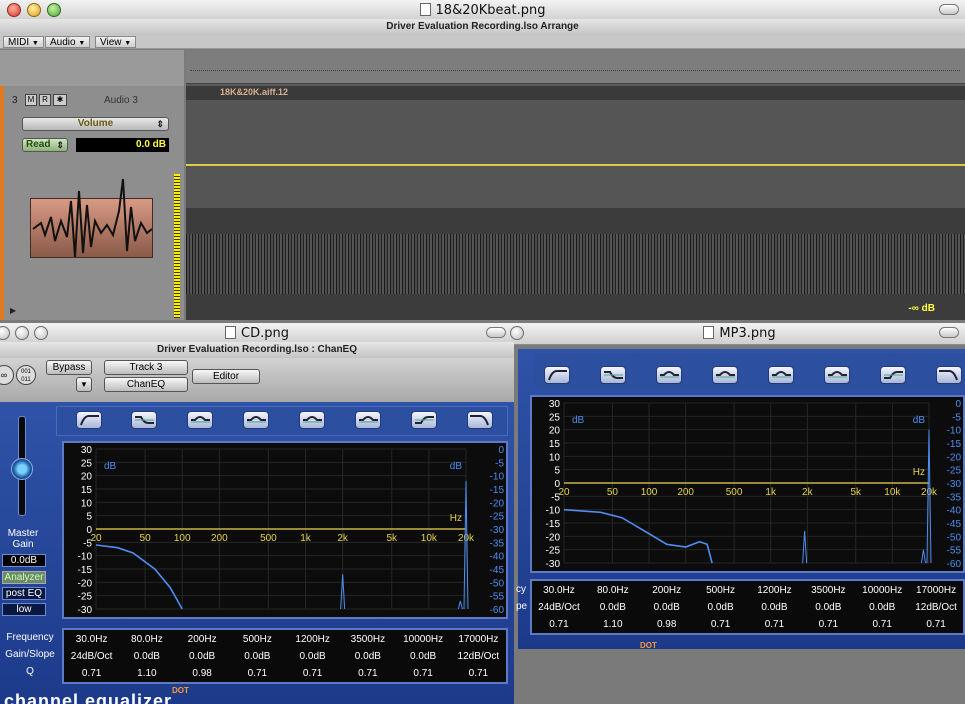  Describe the element at coordinates (575, 154) in the screenshot. I see `automation-lane` at that location.